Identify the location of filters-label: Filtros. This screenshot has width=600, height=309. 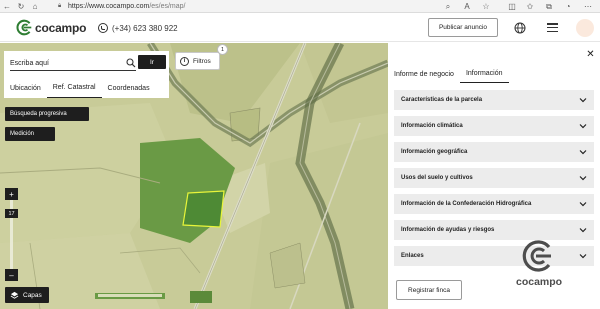
(202, 61).